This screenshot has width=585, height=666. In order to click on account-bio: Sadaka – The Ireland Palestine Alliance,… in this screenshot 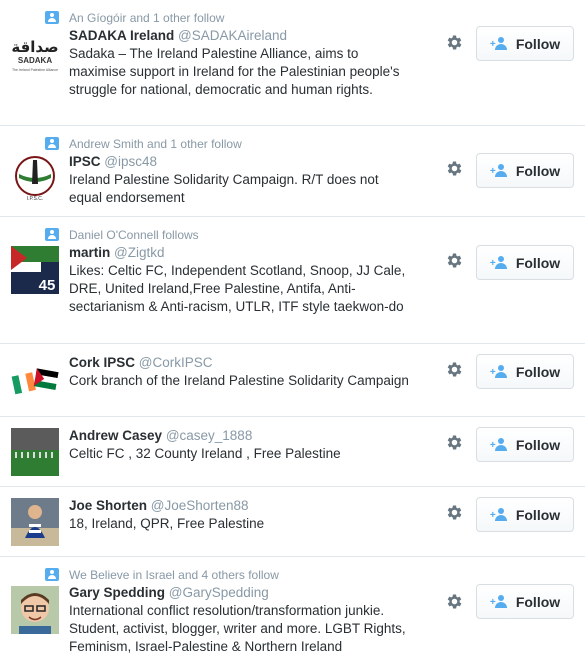, I will do `click(234, 71)`.